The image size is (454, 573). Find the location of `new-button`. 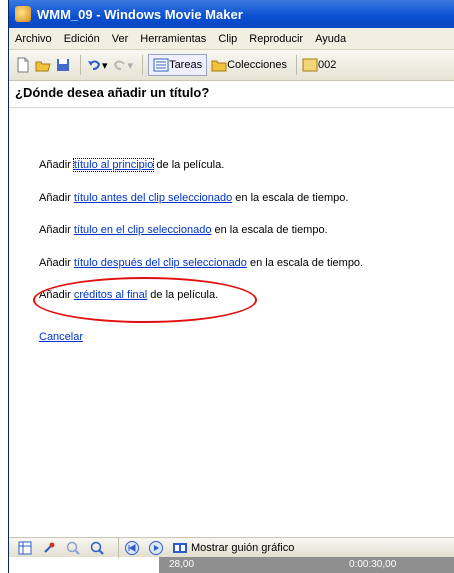

new-button is located at coordinates (23, 65).